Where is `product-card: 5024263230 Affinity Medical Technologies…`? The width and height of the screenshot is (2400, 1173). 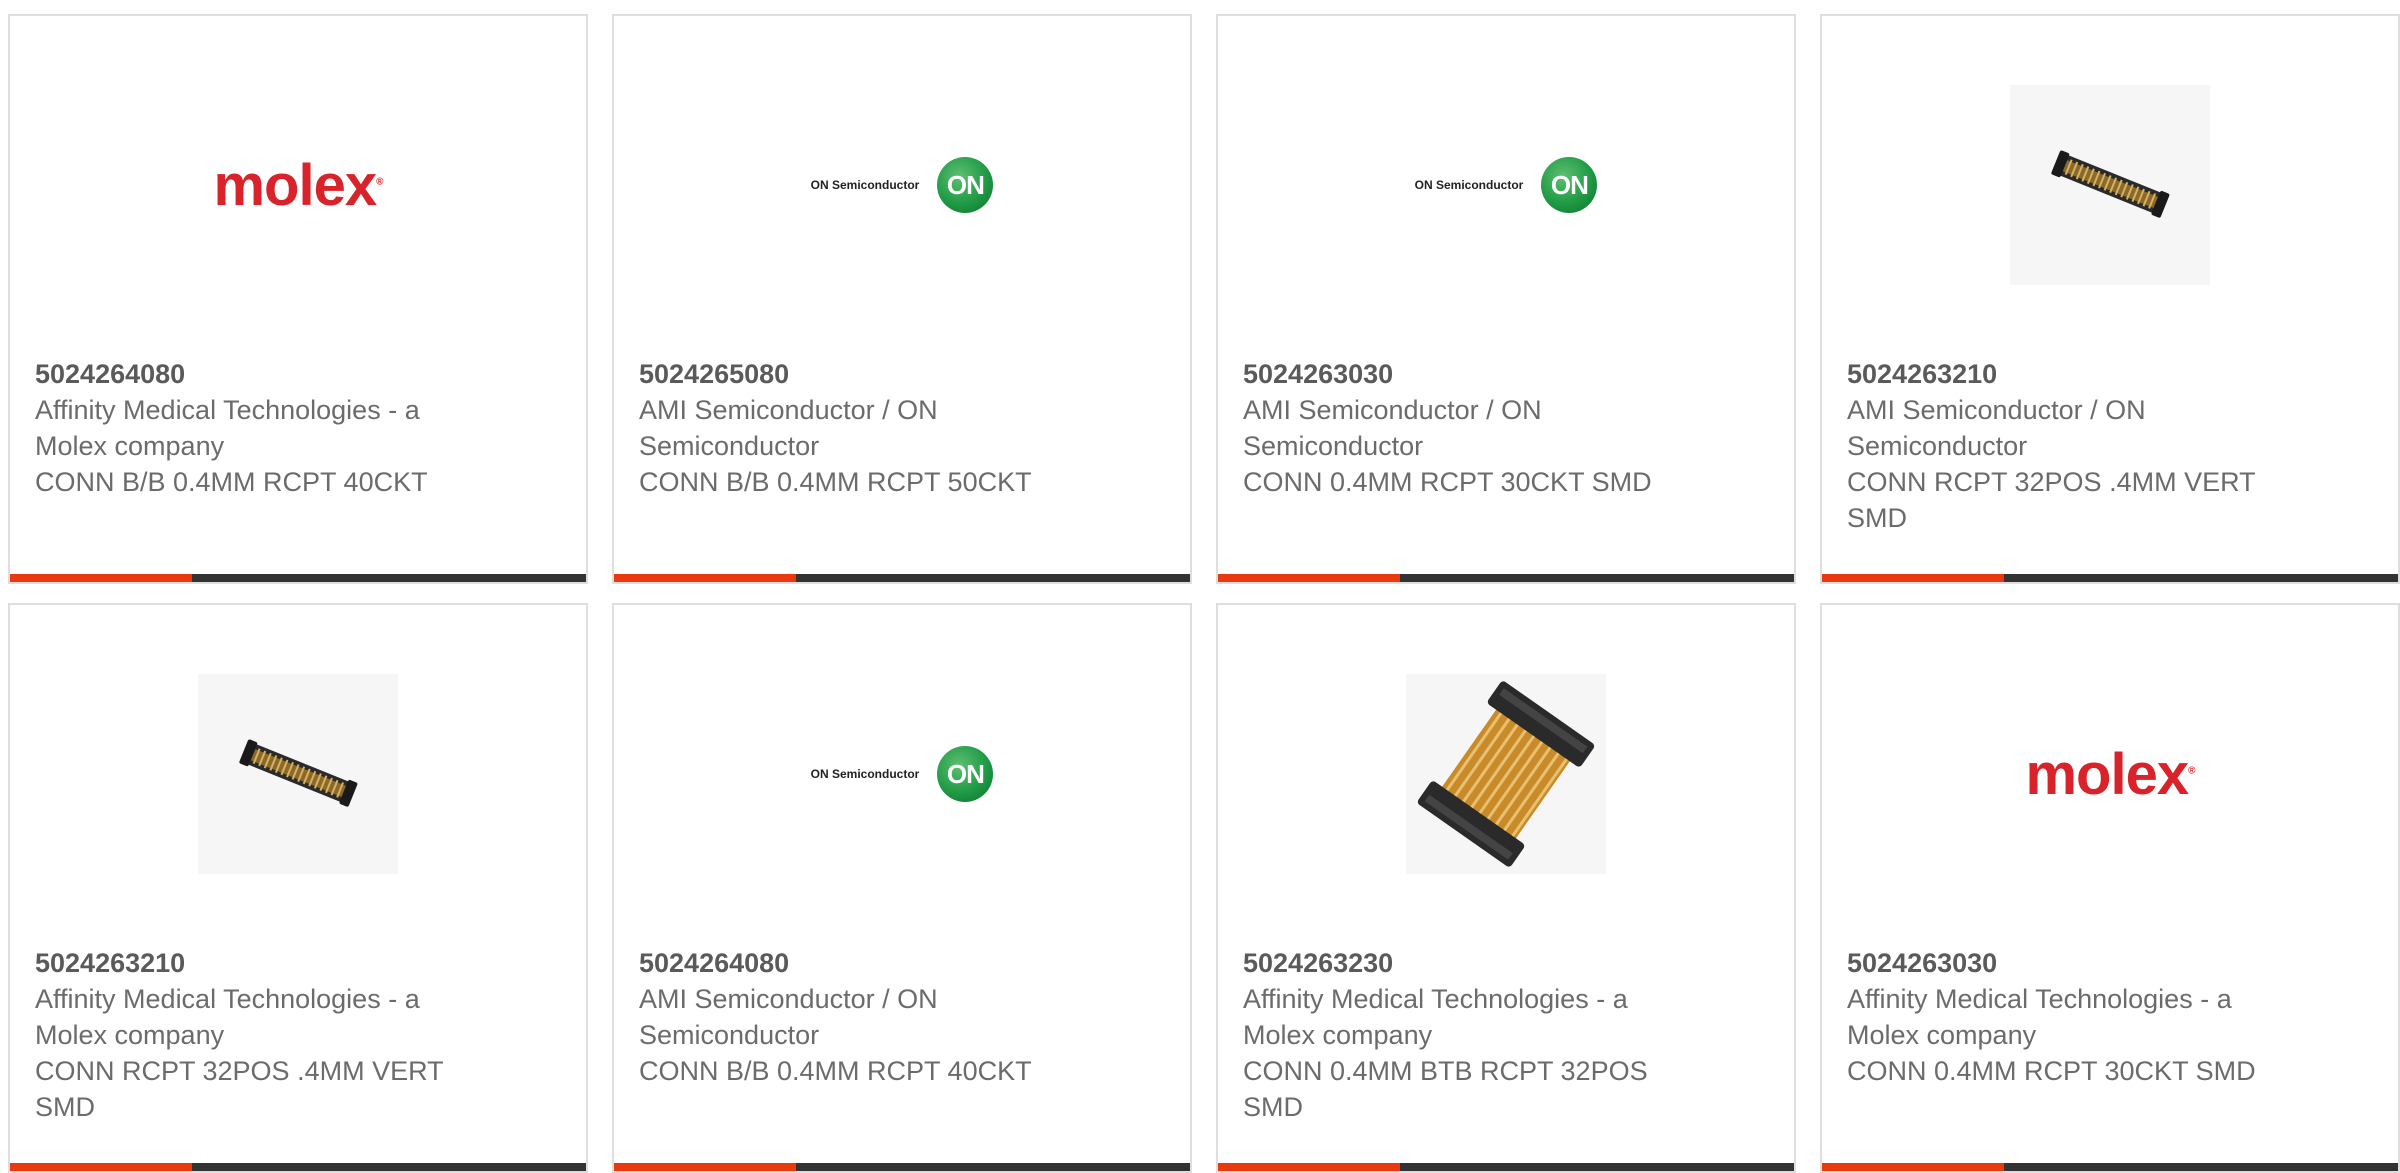
product-card: 5024263230 Affinity Medical Technologies… is located at coordinates (1506, 888).